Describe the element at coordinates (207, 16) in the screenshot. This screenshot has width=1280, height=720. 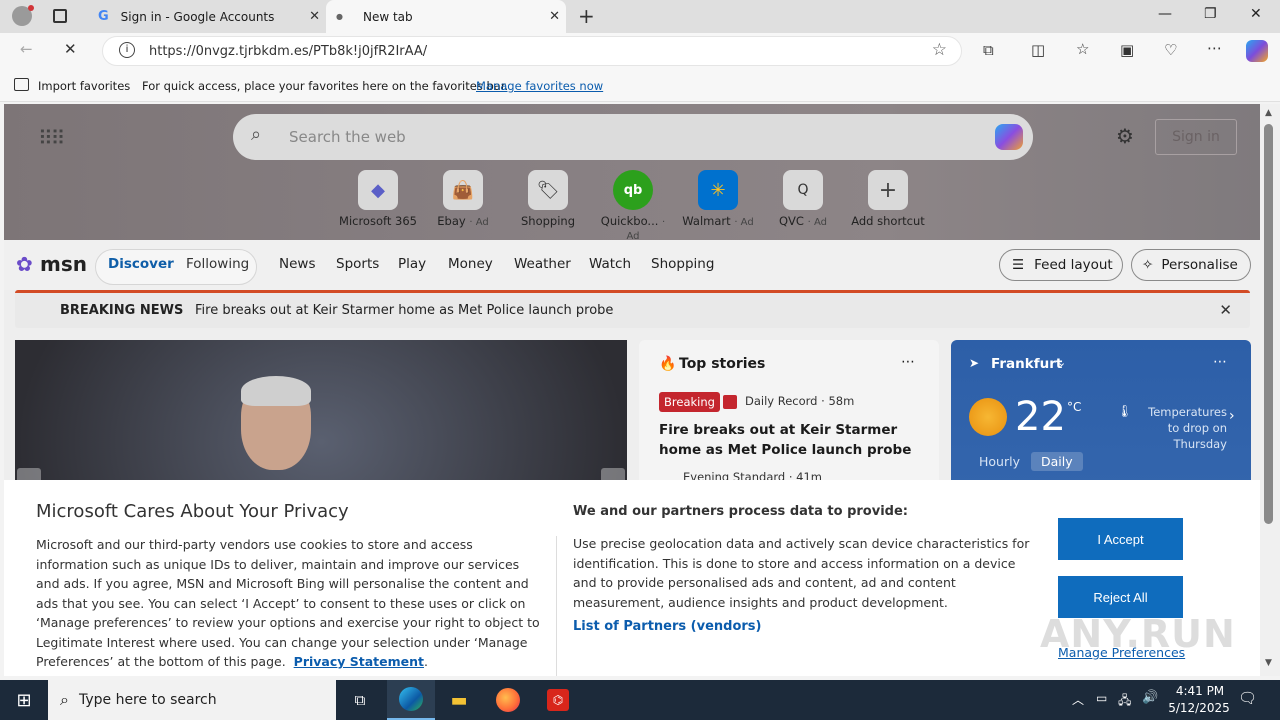
I see `tab-google-signin: G Sign in - Google Accounts ✕` at that location.